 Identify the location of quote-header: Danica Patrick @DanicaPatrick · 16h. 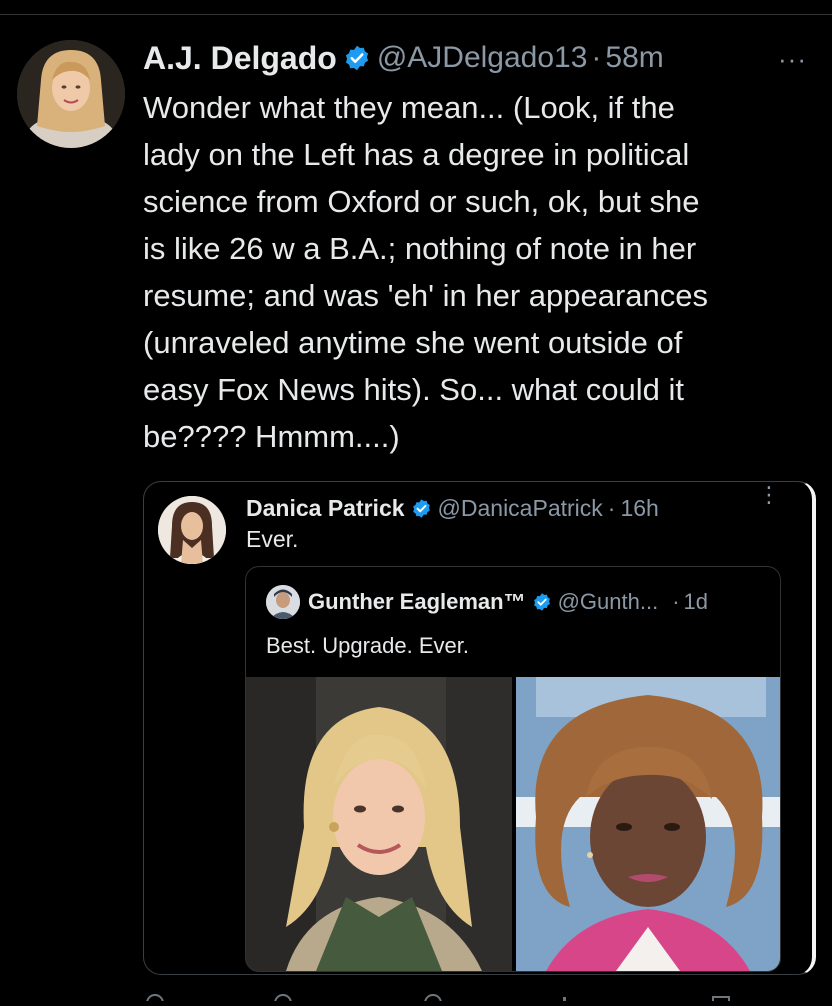
(452, 508).